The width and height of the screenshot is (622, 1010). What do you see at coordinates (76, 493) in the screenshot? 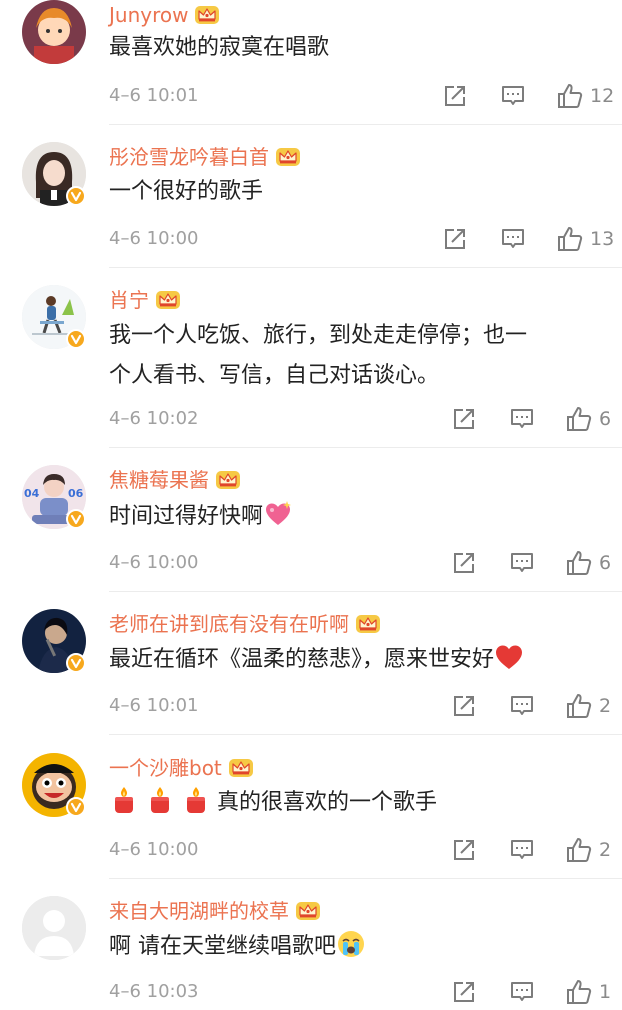
I see `avatar-text-right: 06` at bounding box center [76, 493].